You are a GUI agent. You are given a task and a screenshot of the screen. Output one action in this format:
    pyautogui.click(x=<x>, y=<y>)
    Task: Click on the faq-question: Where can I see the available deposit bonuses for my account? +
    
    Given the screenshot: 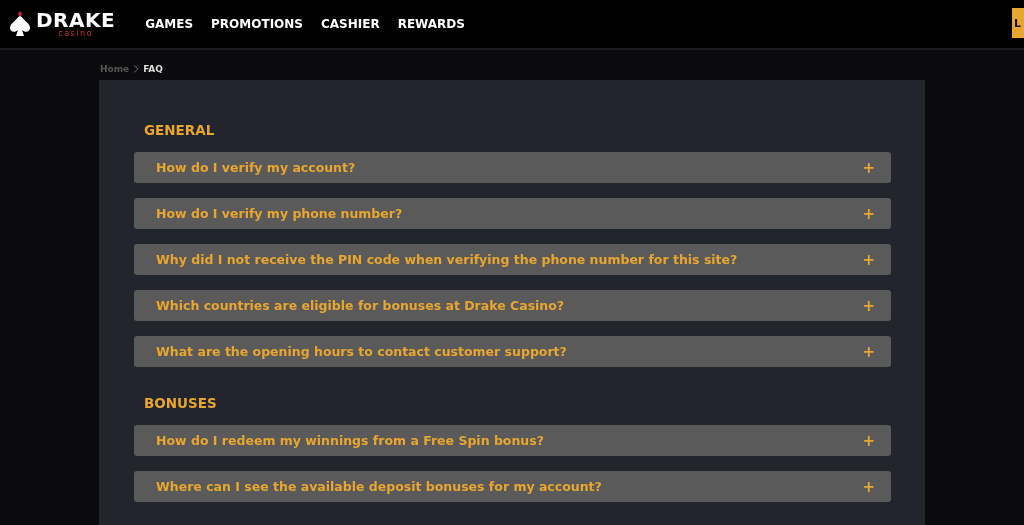 What is the action you would take?
    pyautogui.click(x=512, y=486)
    